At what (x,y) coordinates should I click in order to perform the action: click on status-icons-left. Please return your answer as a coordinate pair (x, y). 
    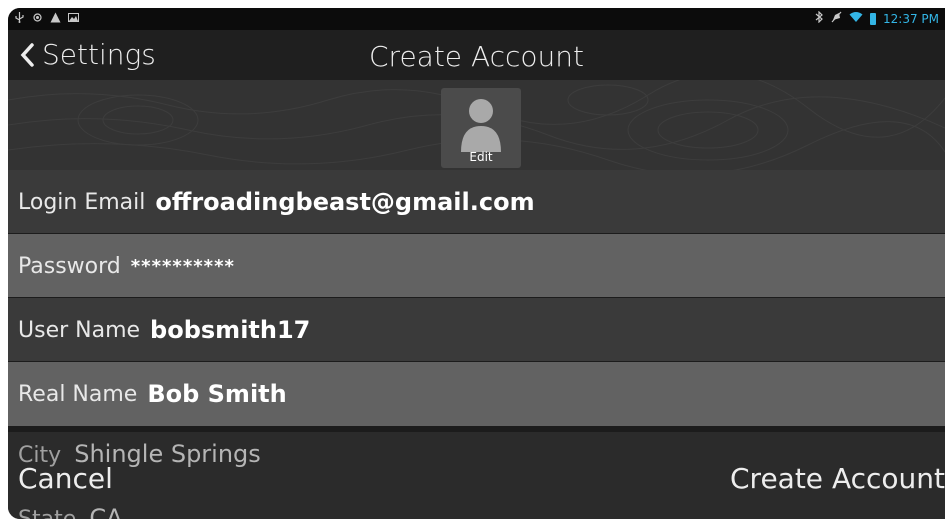
    Looking at the image, I should click on (46, 17).